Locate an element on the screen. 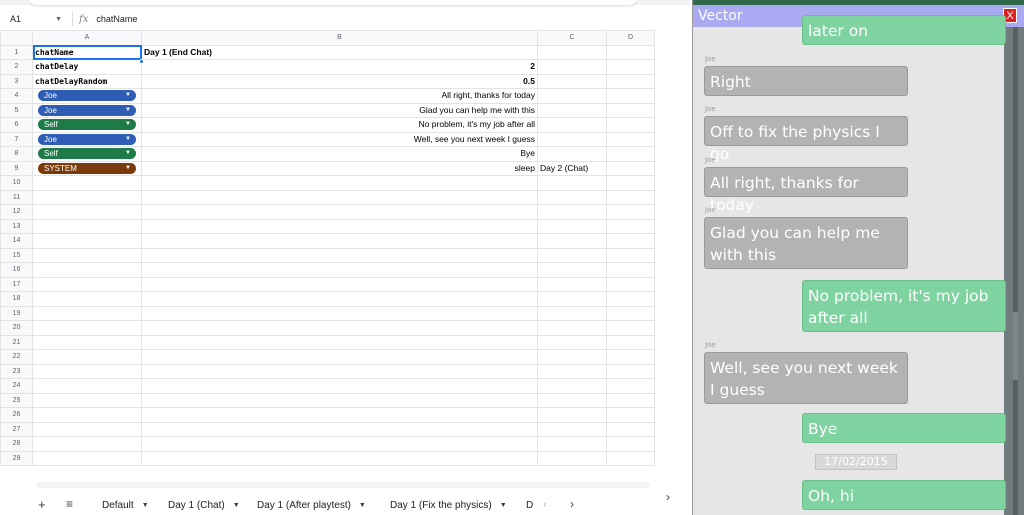  row-header: 20 is located at coordinates (16, 328).